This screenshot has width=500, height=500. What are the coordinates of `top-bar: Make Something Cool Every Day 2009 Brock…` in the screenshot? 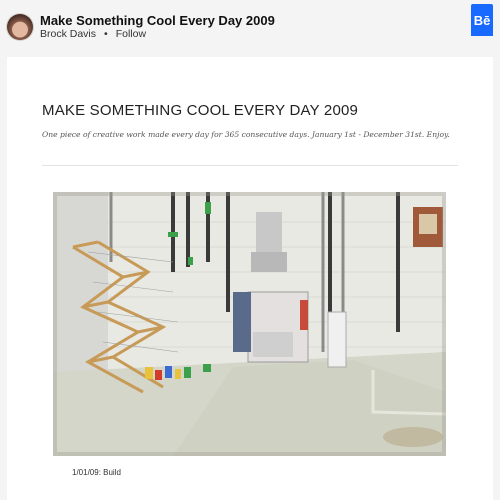 It's located at (250, 28).